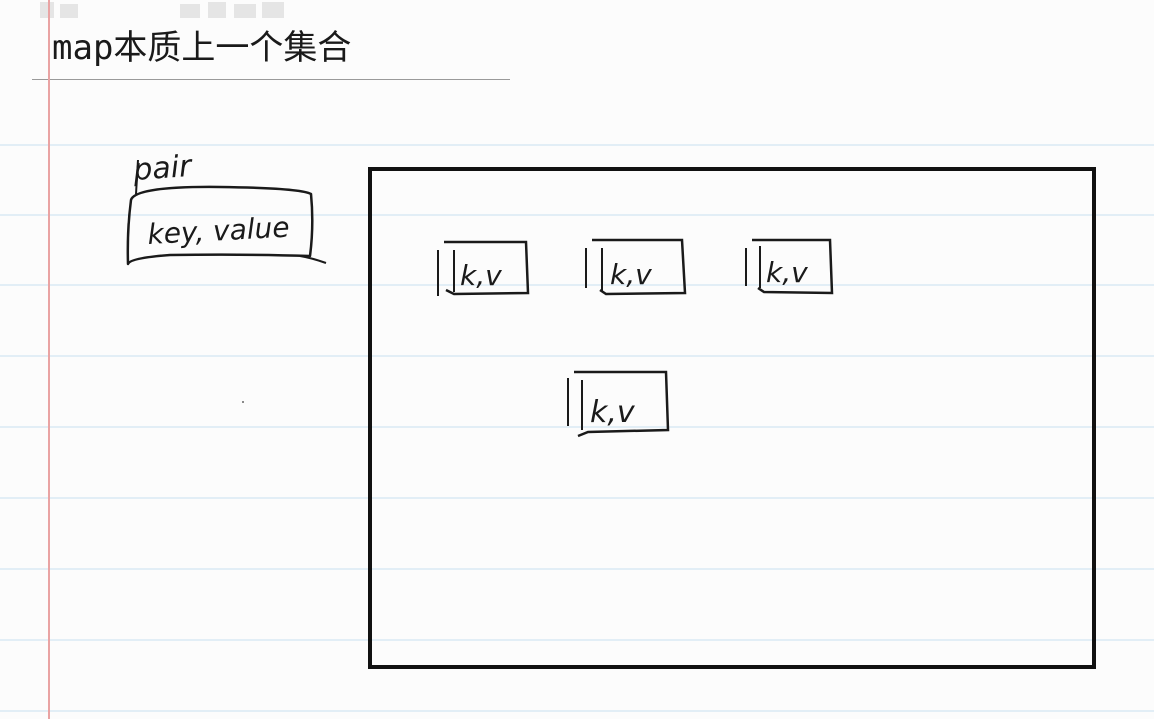 Image resolution: width=1154 pixels, height=719 pixels. What do you see at coordinates (481, 275) in the screenshot?
I see `kv-entry-1-text: k,v` at bounding box center [481, 275].